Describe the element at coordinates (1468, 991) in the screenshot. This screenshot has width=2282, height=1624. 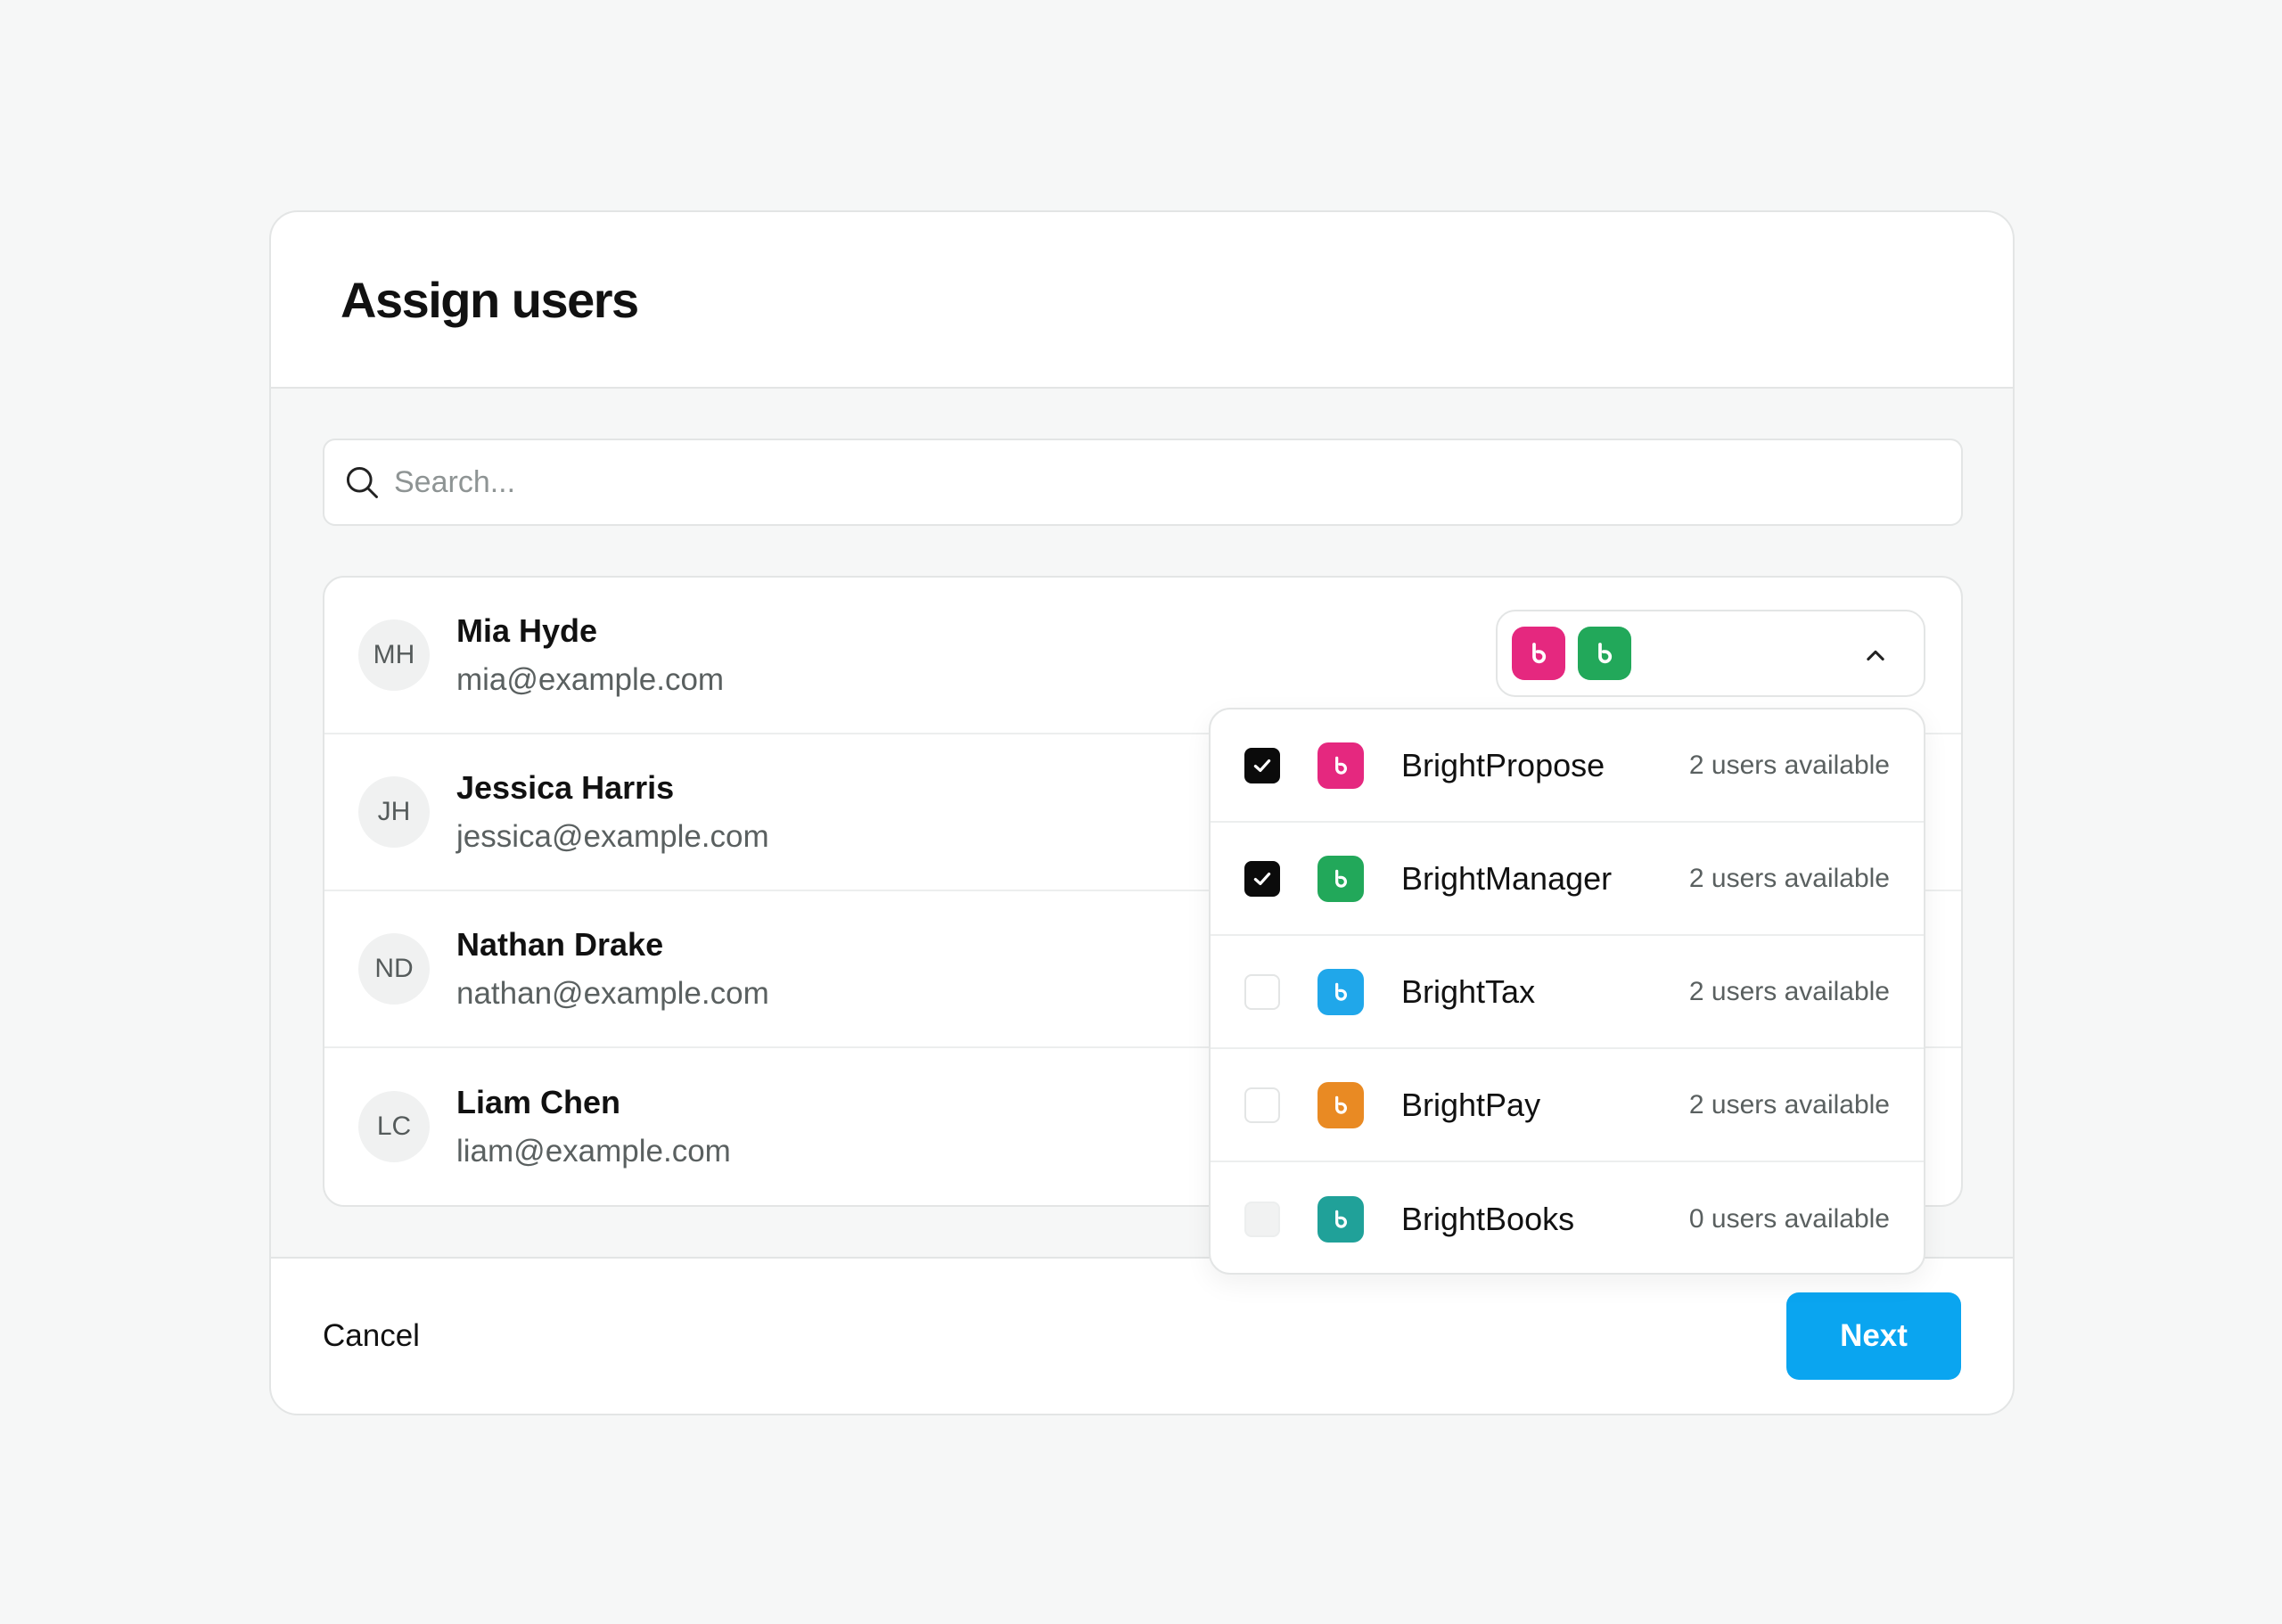
I see `product-name: BrightTax` at that location.